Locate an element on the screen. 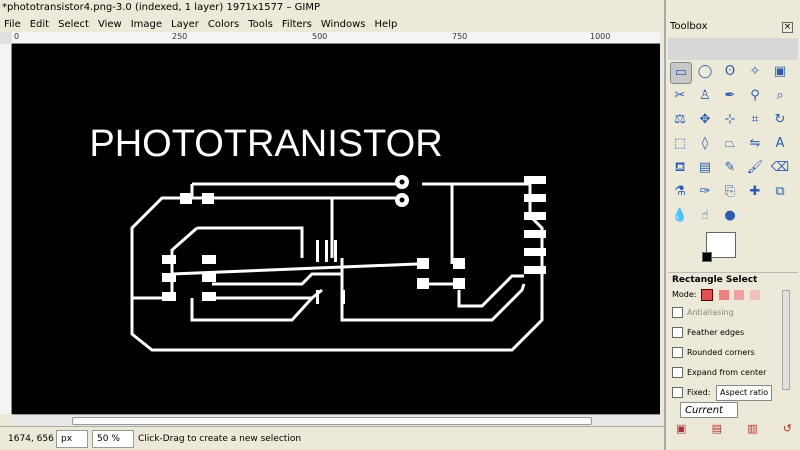 Image resolution: width=800 pixels, height=450 pixels. fixed-option: Fixed: Aspect ratio is located at coordinates (727, 393).